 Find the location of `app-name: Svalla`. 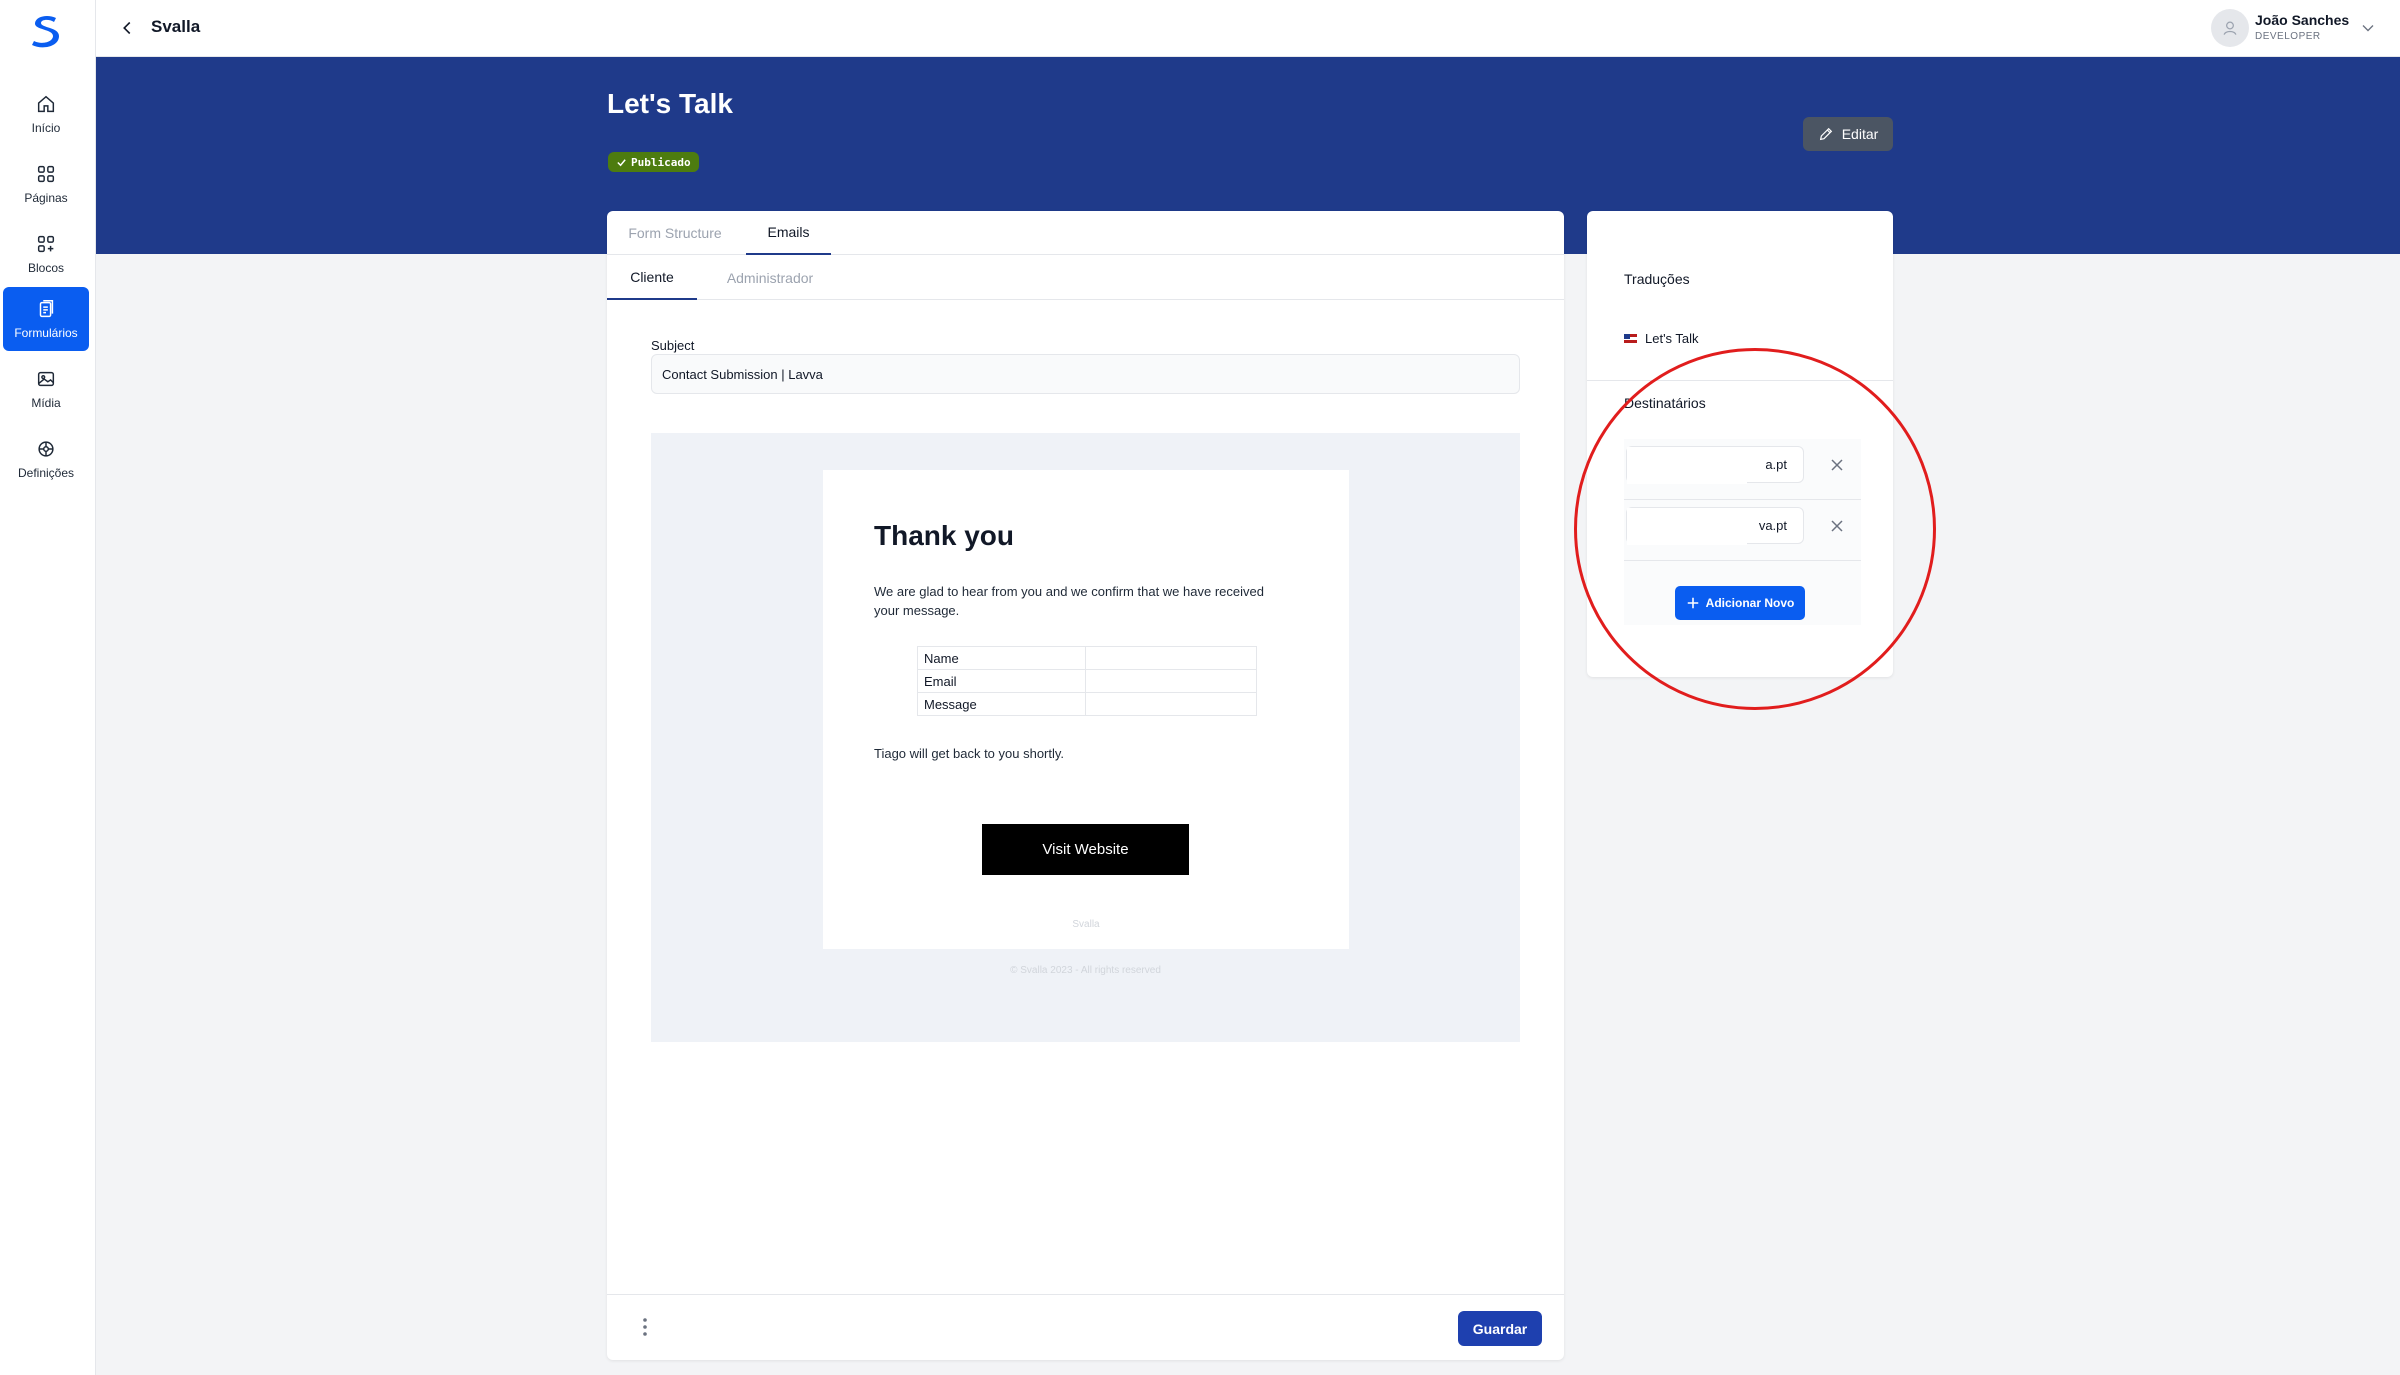

app-name: Svalla is located at coordinates (176, 26).